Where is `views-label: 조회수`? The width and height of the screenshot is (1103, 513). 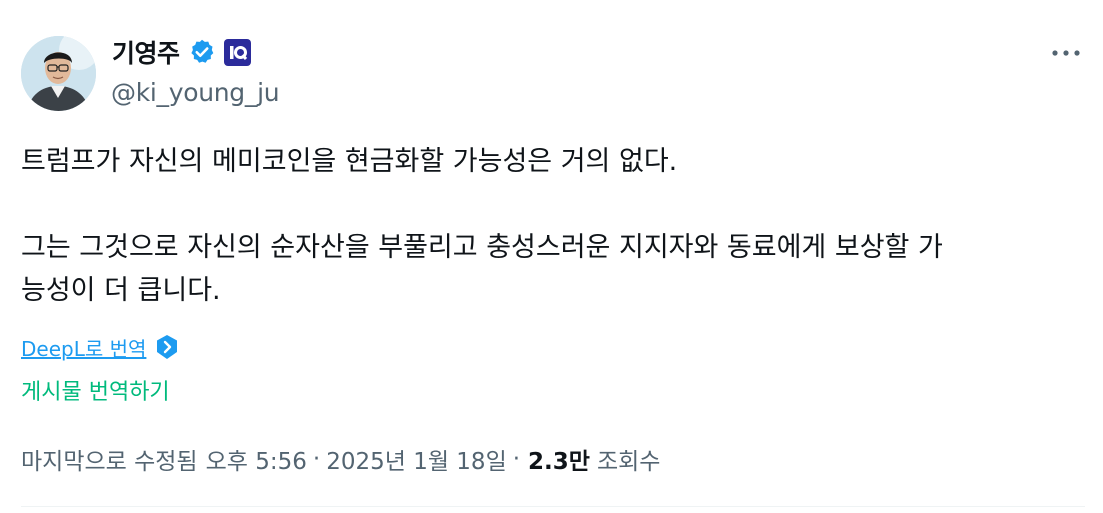 views-label: 조회수 is located at coordinates (628, 462).